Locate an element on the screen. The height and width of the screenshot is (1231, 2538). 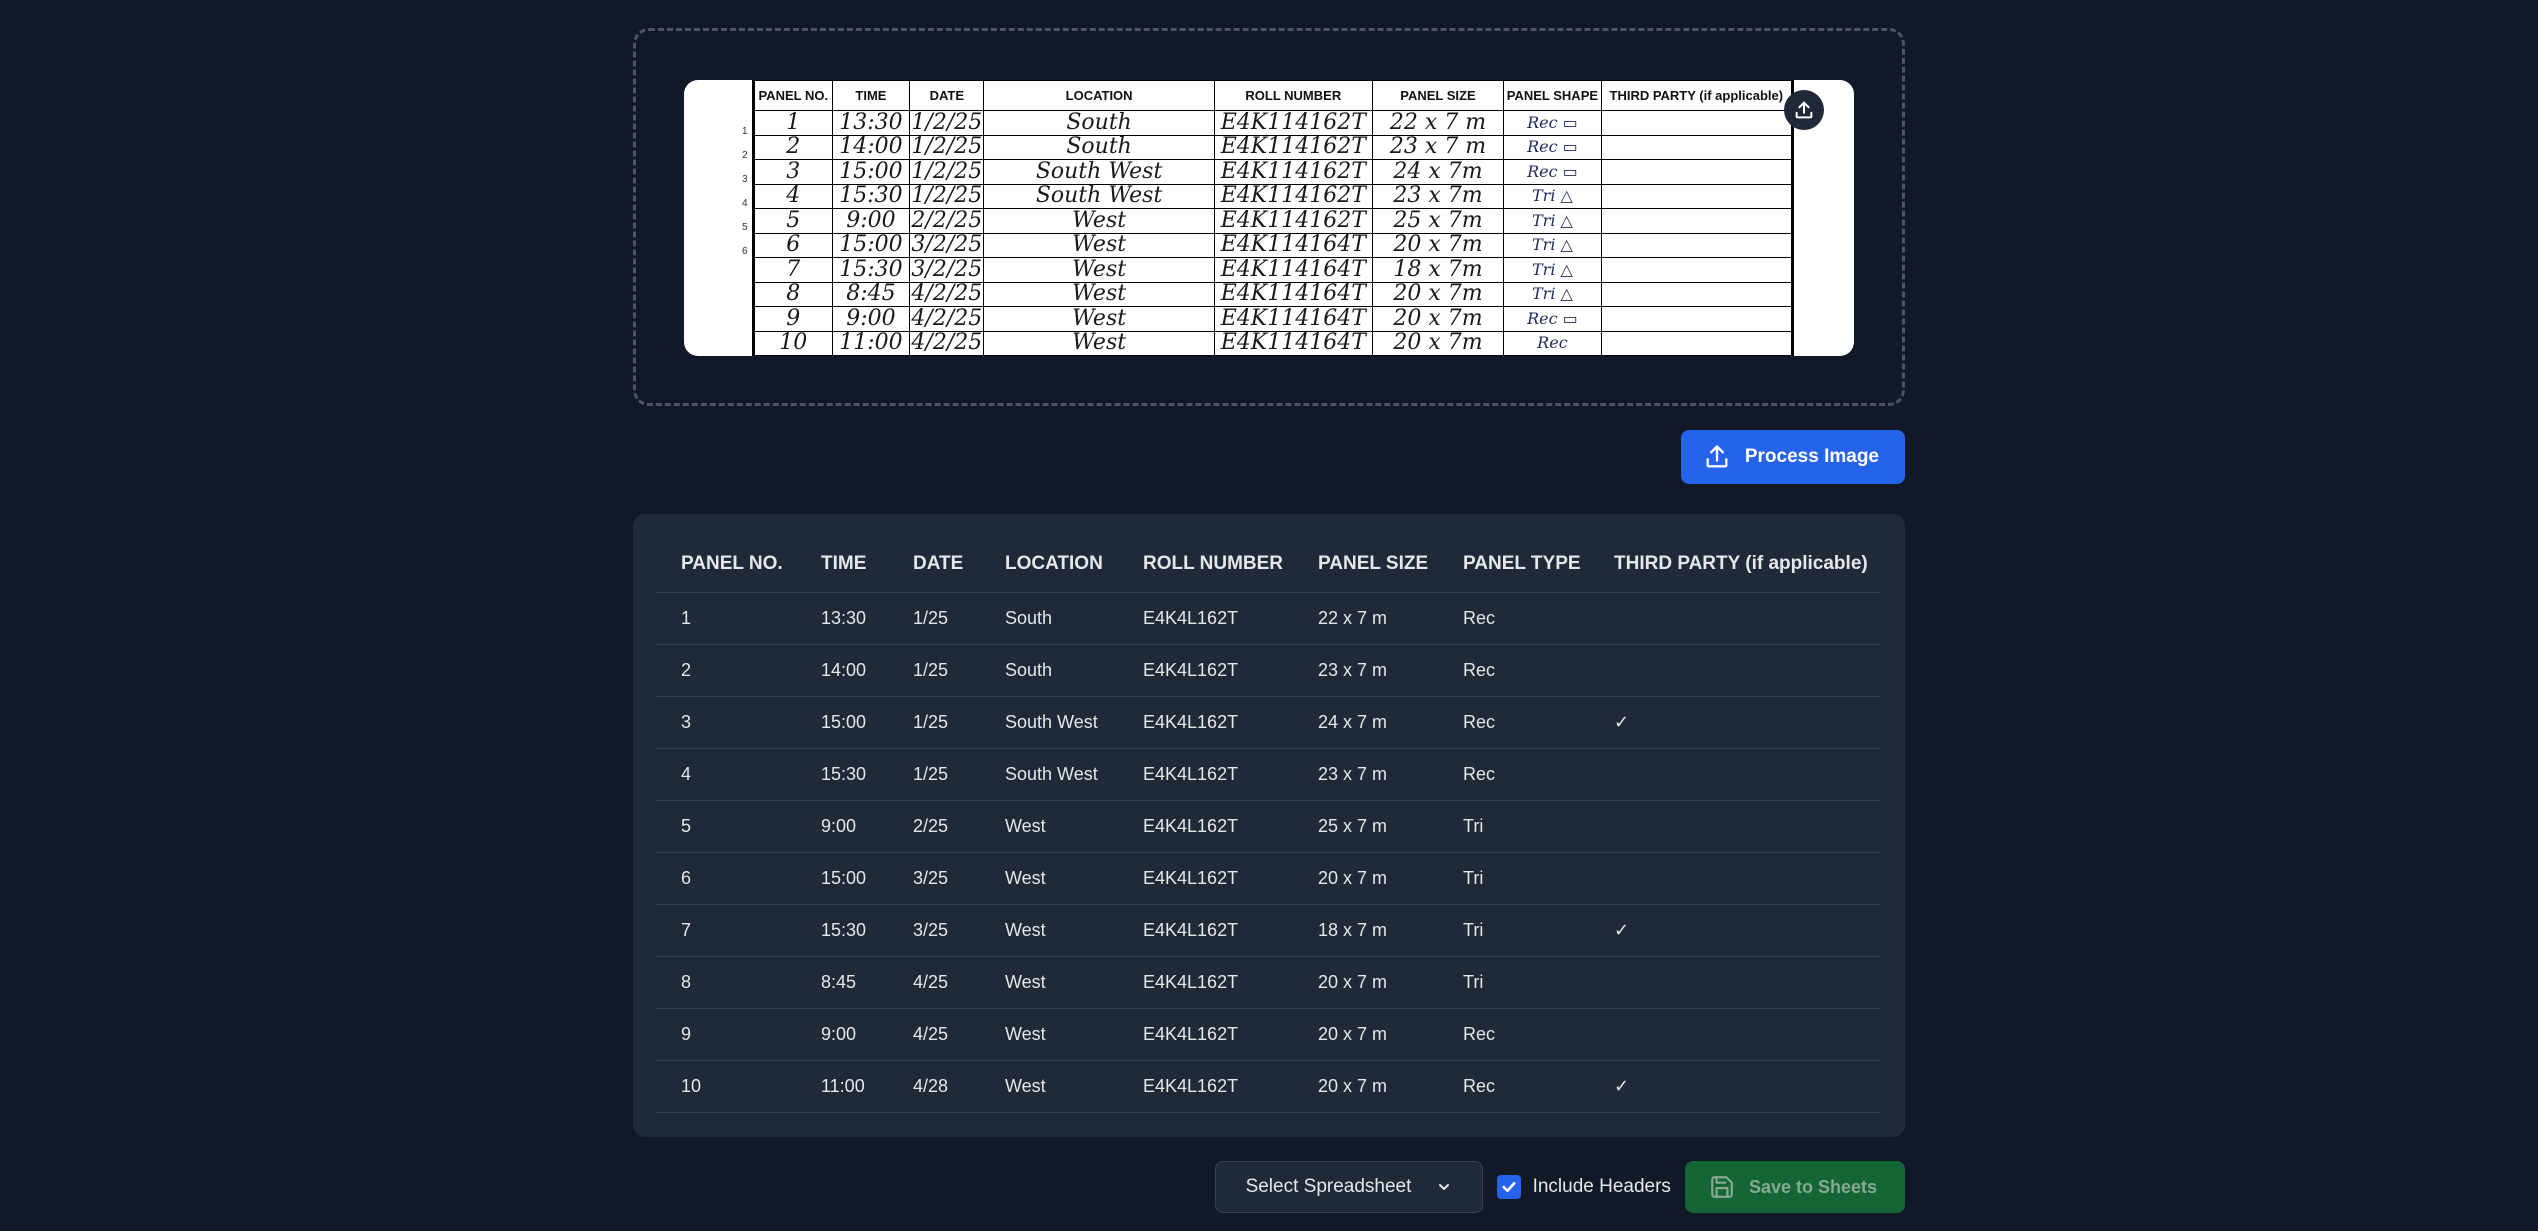
results-header-cell: ROLL NUMBER is located at coordinates (1206, 564).